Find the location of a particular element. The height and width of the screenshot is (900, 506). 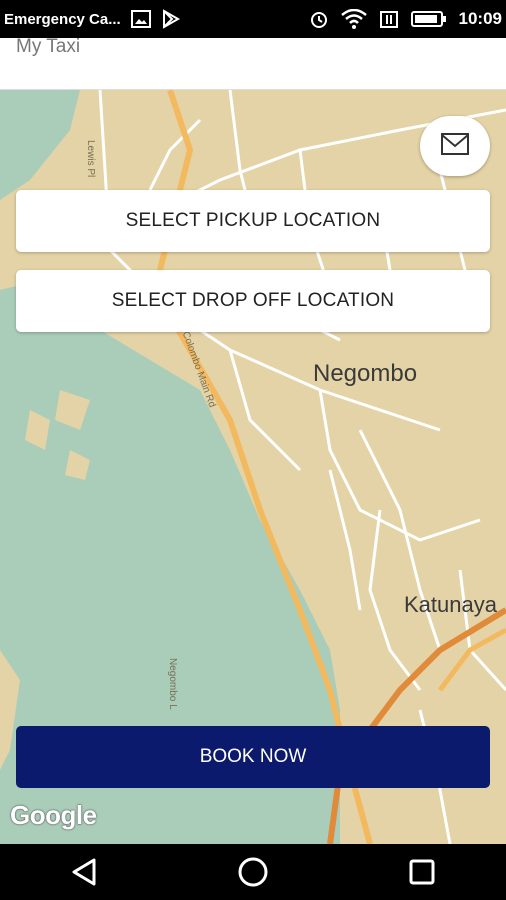

book-now-button: BOOK NOW is located at coordinates (253, 757).